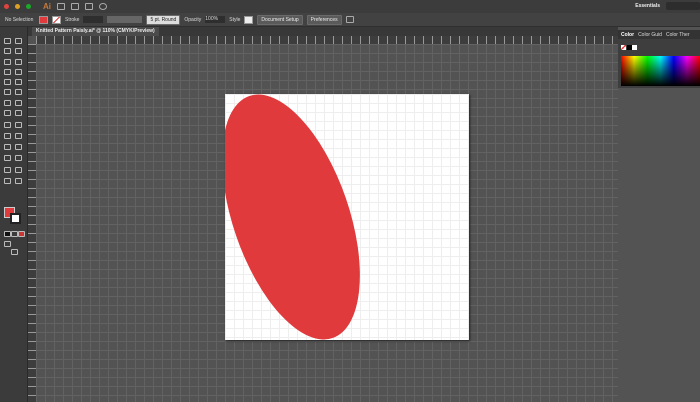 The width and height of the screenshot is (700, 402). I want to click on document-setup-button: Document Setup, so click(280, 19).